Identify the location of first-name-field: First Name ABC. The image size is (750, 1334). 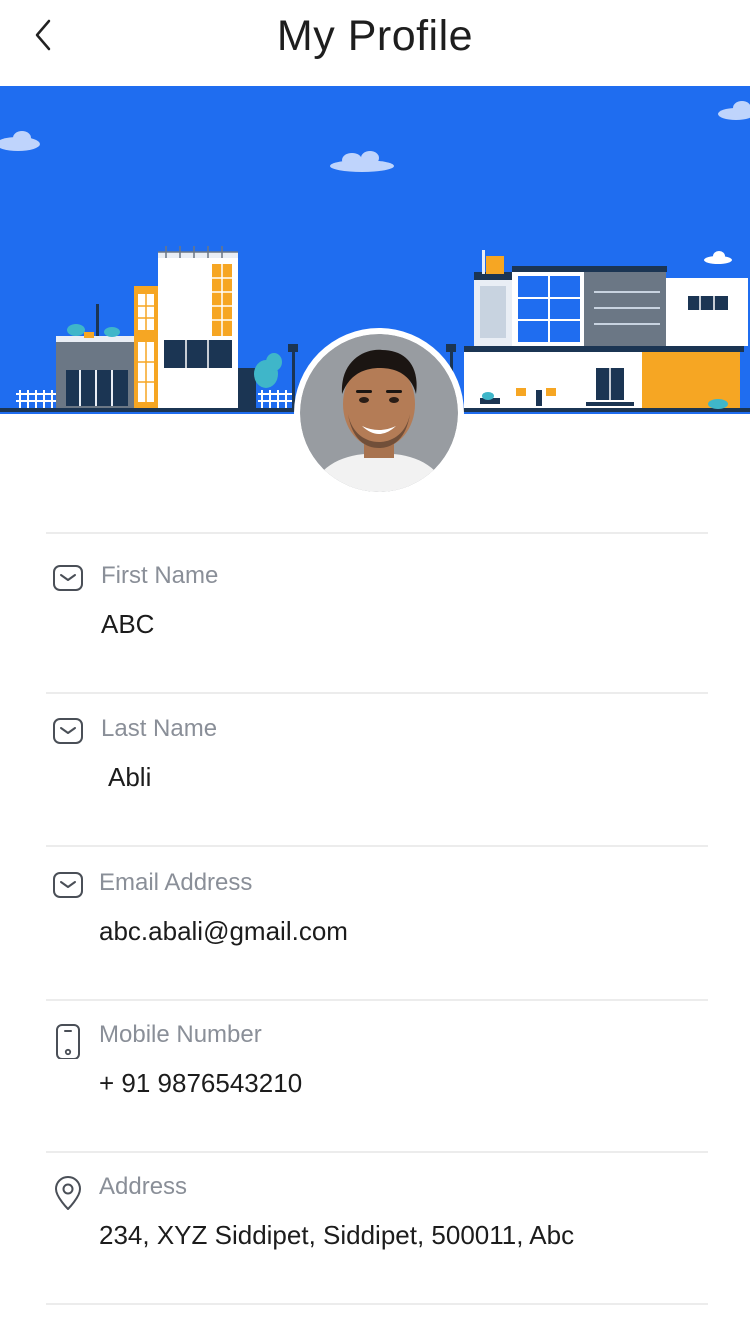
(377, 618).